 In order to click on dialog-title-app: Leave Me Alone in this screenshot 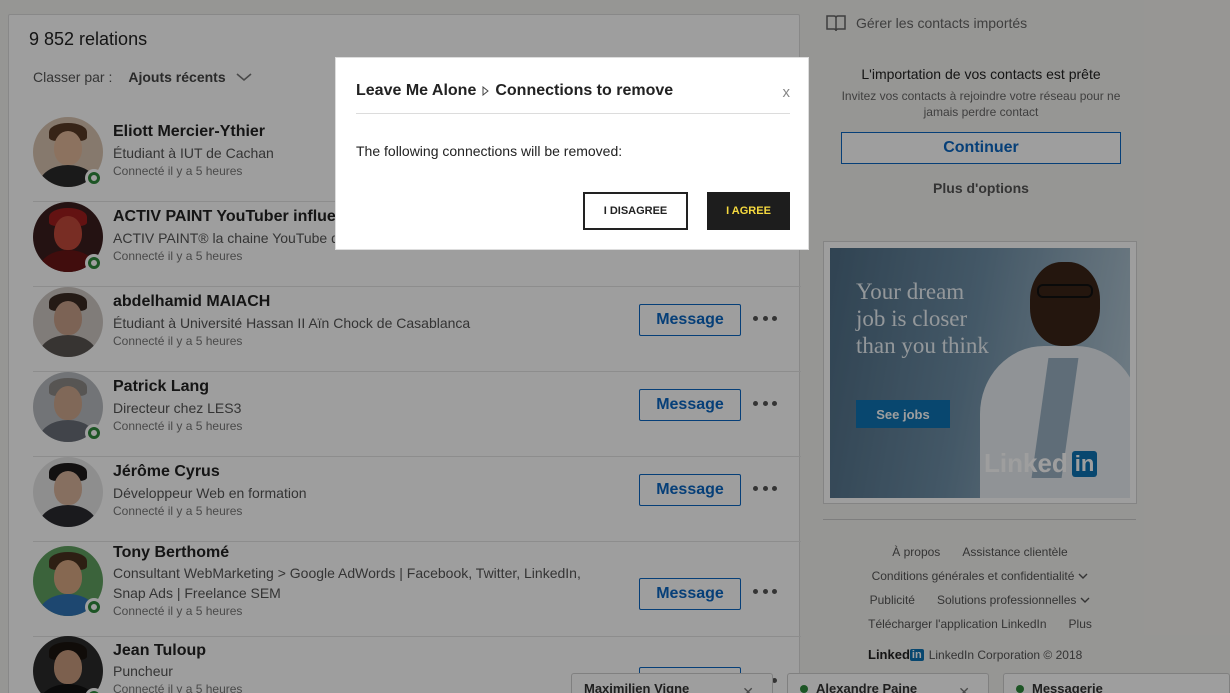, I will do `click(416, 90)`.